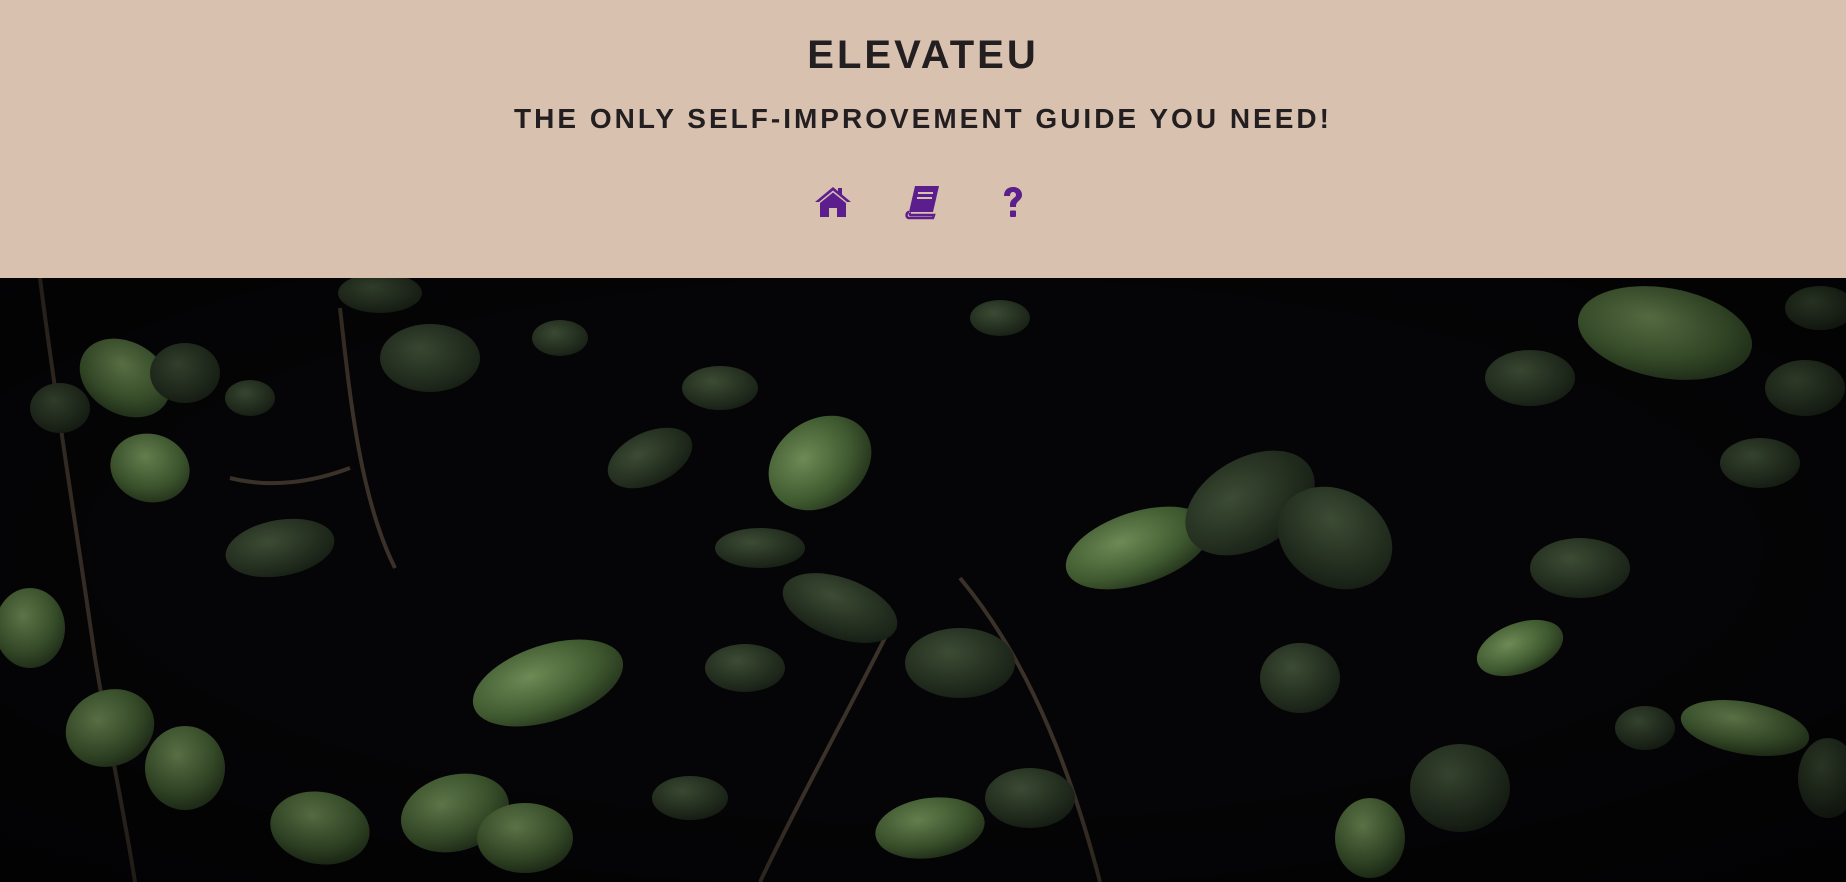 The image size is (1846, 882). I want to click on home-icon, so click(833, 202).